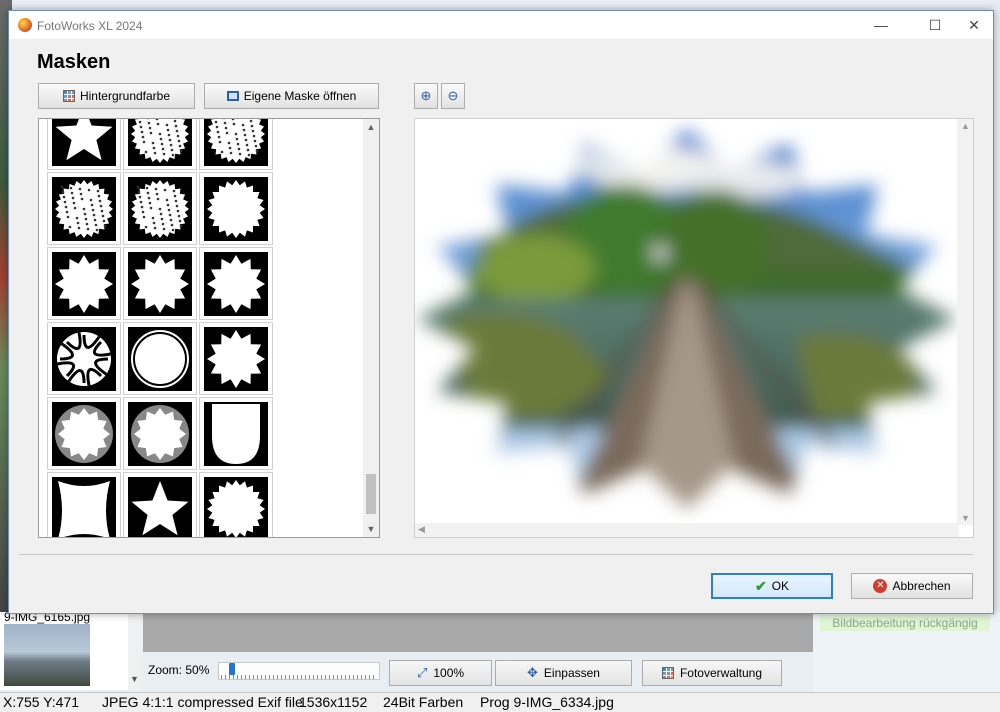  What do you see at coordinates (25, 25) in the screenshot?
I see `app-logo-icon` at bounding box center [25, 25].